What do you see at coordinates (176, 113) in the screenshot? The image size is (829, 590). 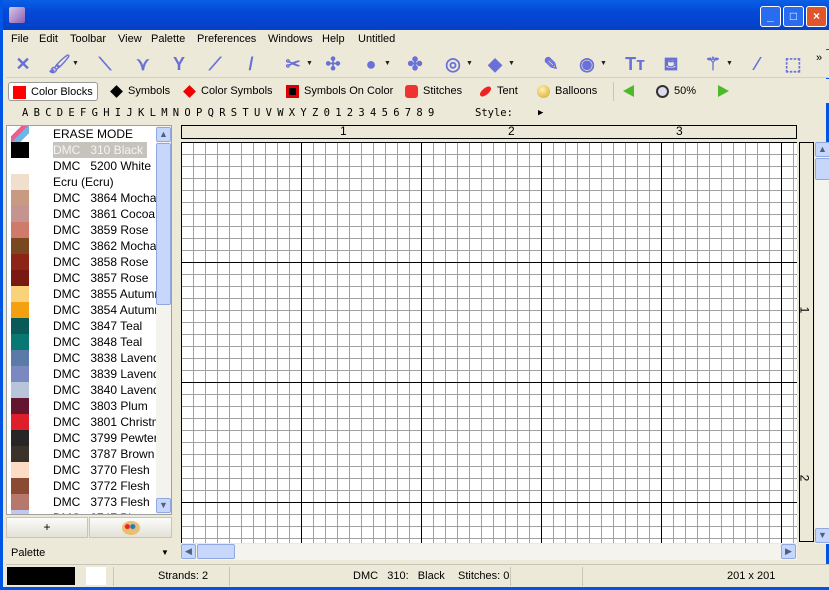 I see `symbol-N: N` at bounding box center [176, 113].